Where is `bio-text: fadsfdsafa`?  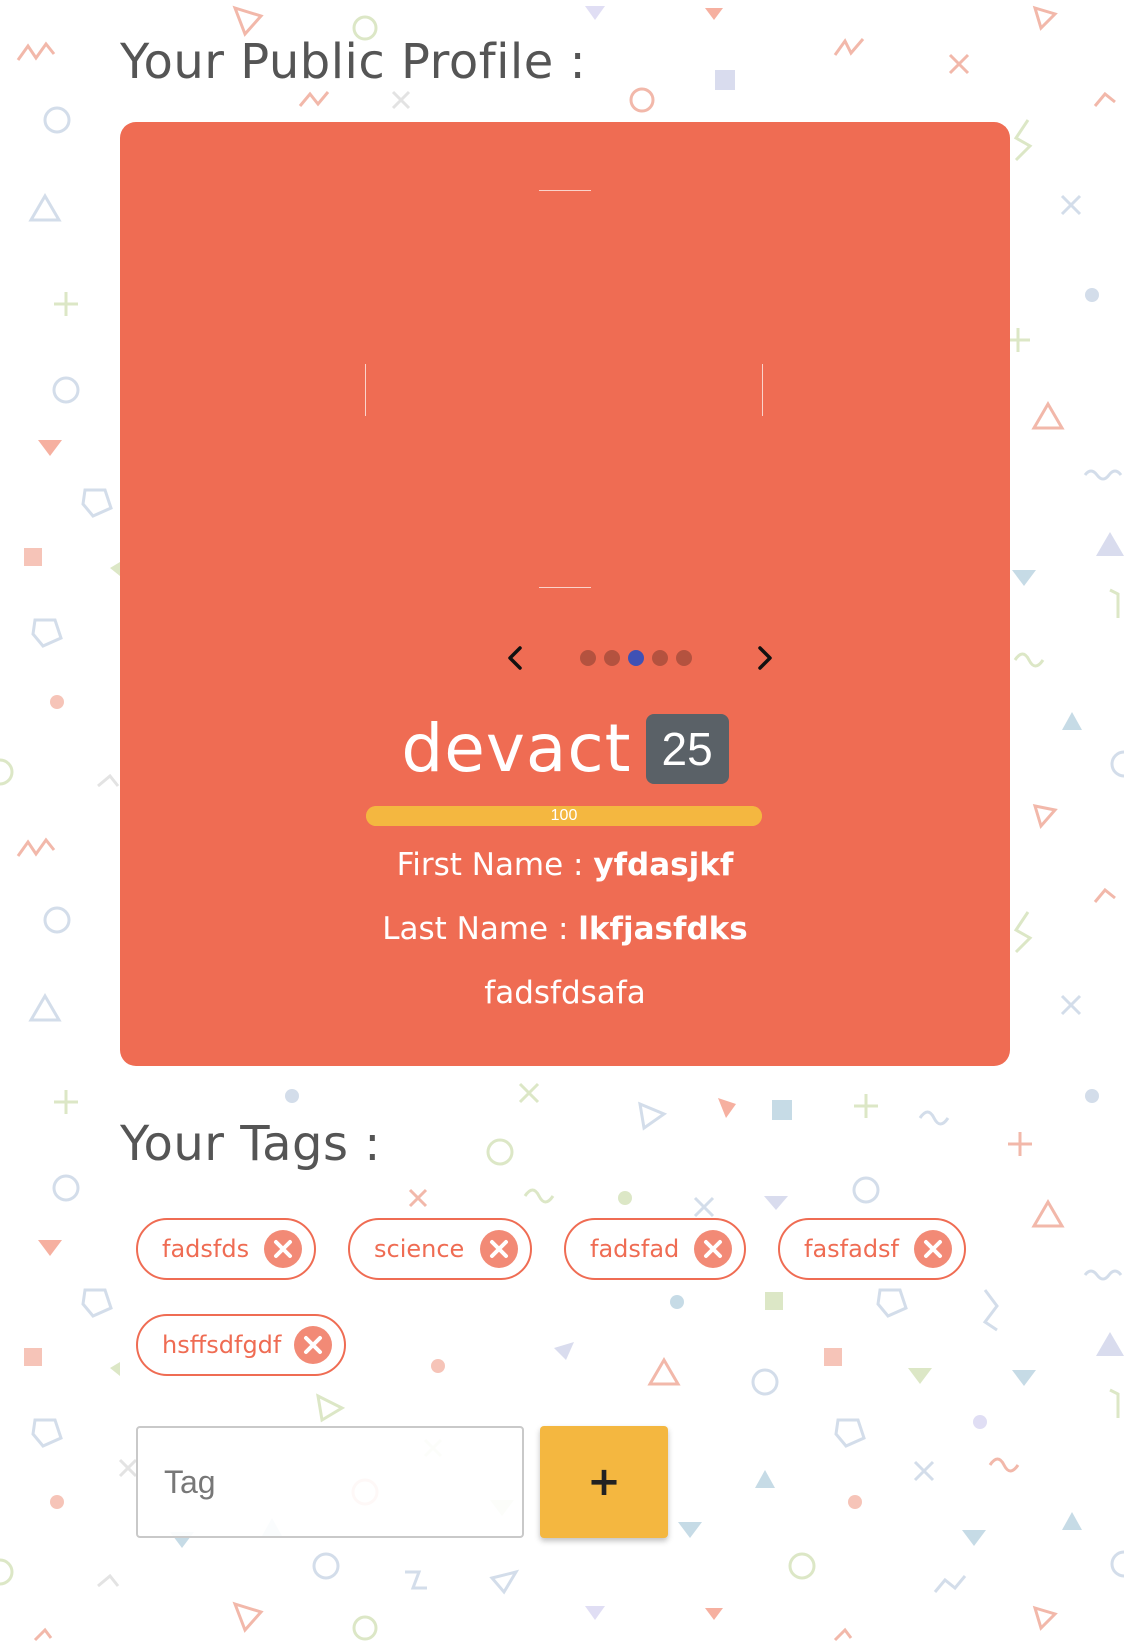
bio-text: fadsfdsafa is located at coordinates (565, 993).